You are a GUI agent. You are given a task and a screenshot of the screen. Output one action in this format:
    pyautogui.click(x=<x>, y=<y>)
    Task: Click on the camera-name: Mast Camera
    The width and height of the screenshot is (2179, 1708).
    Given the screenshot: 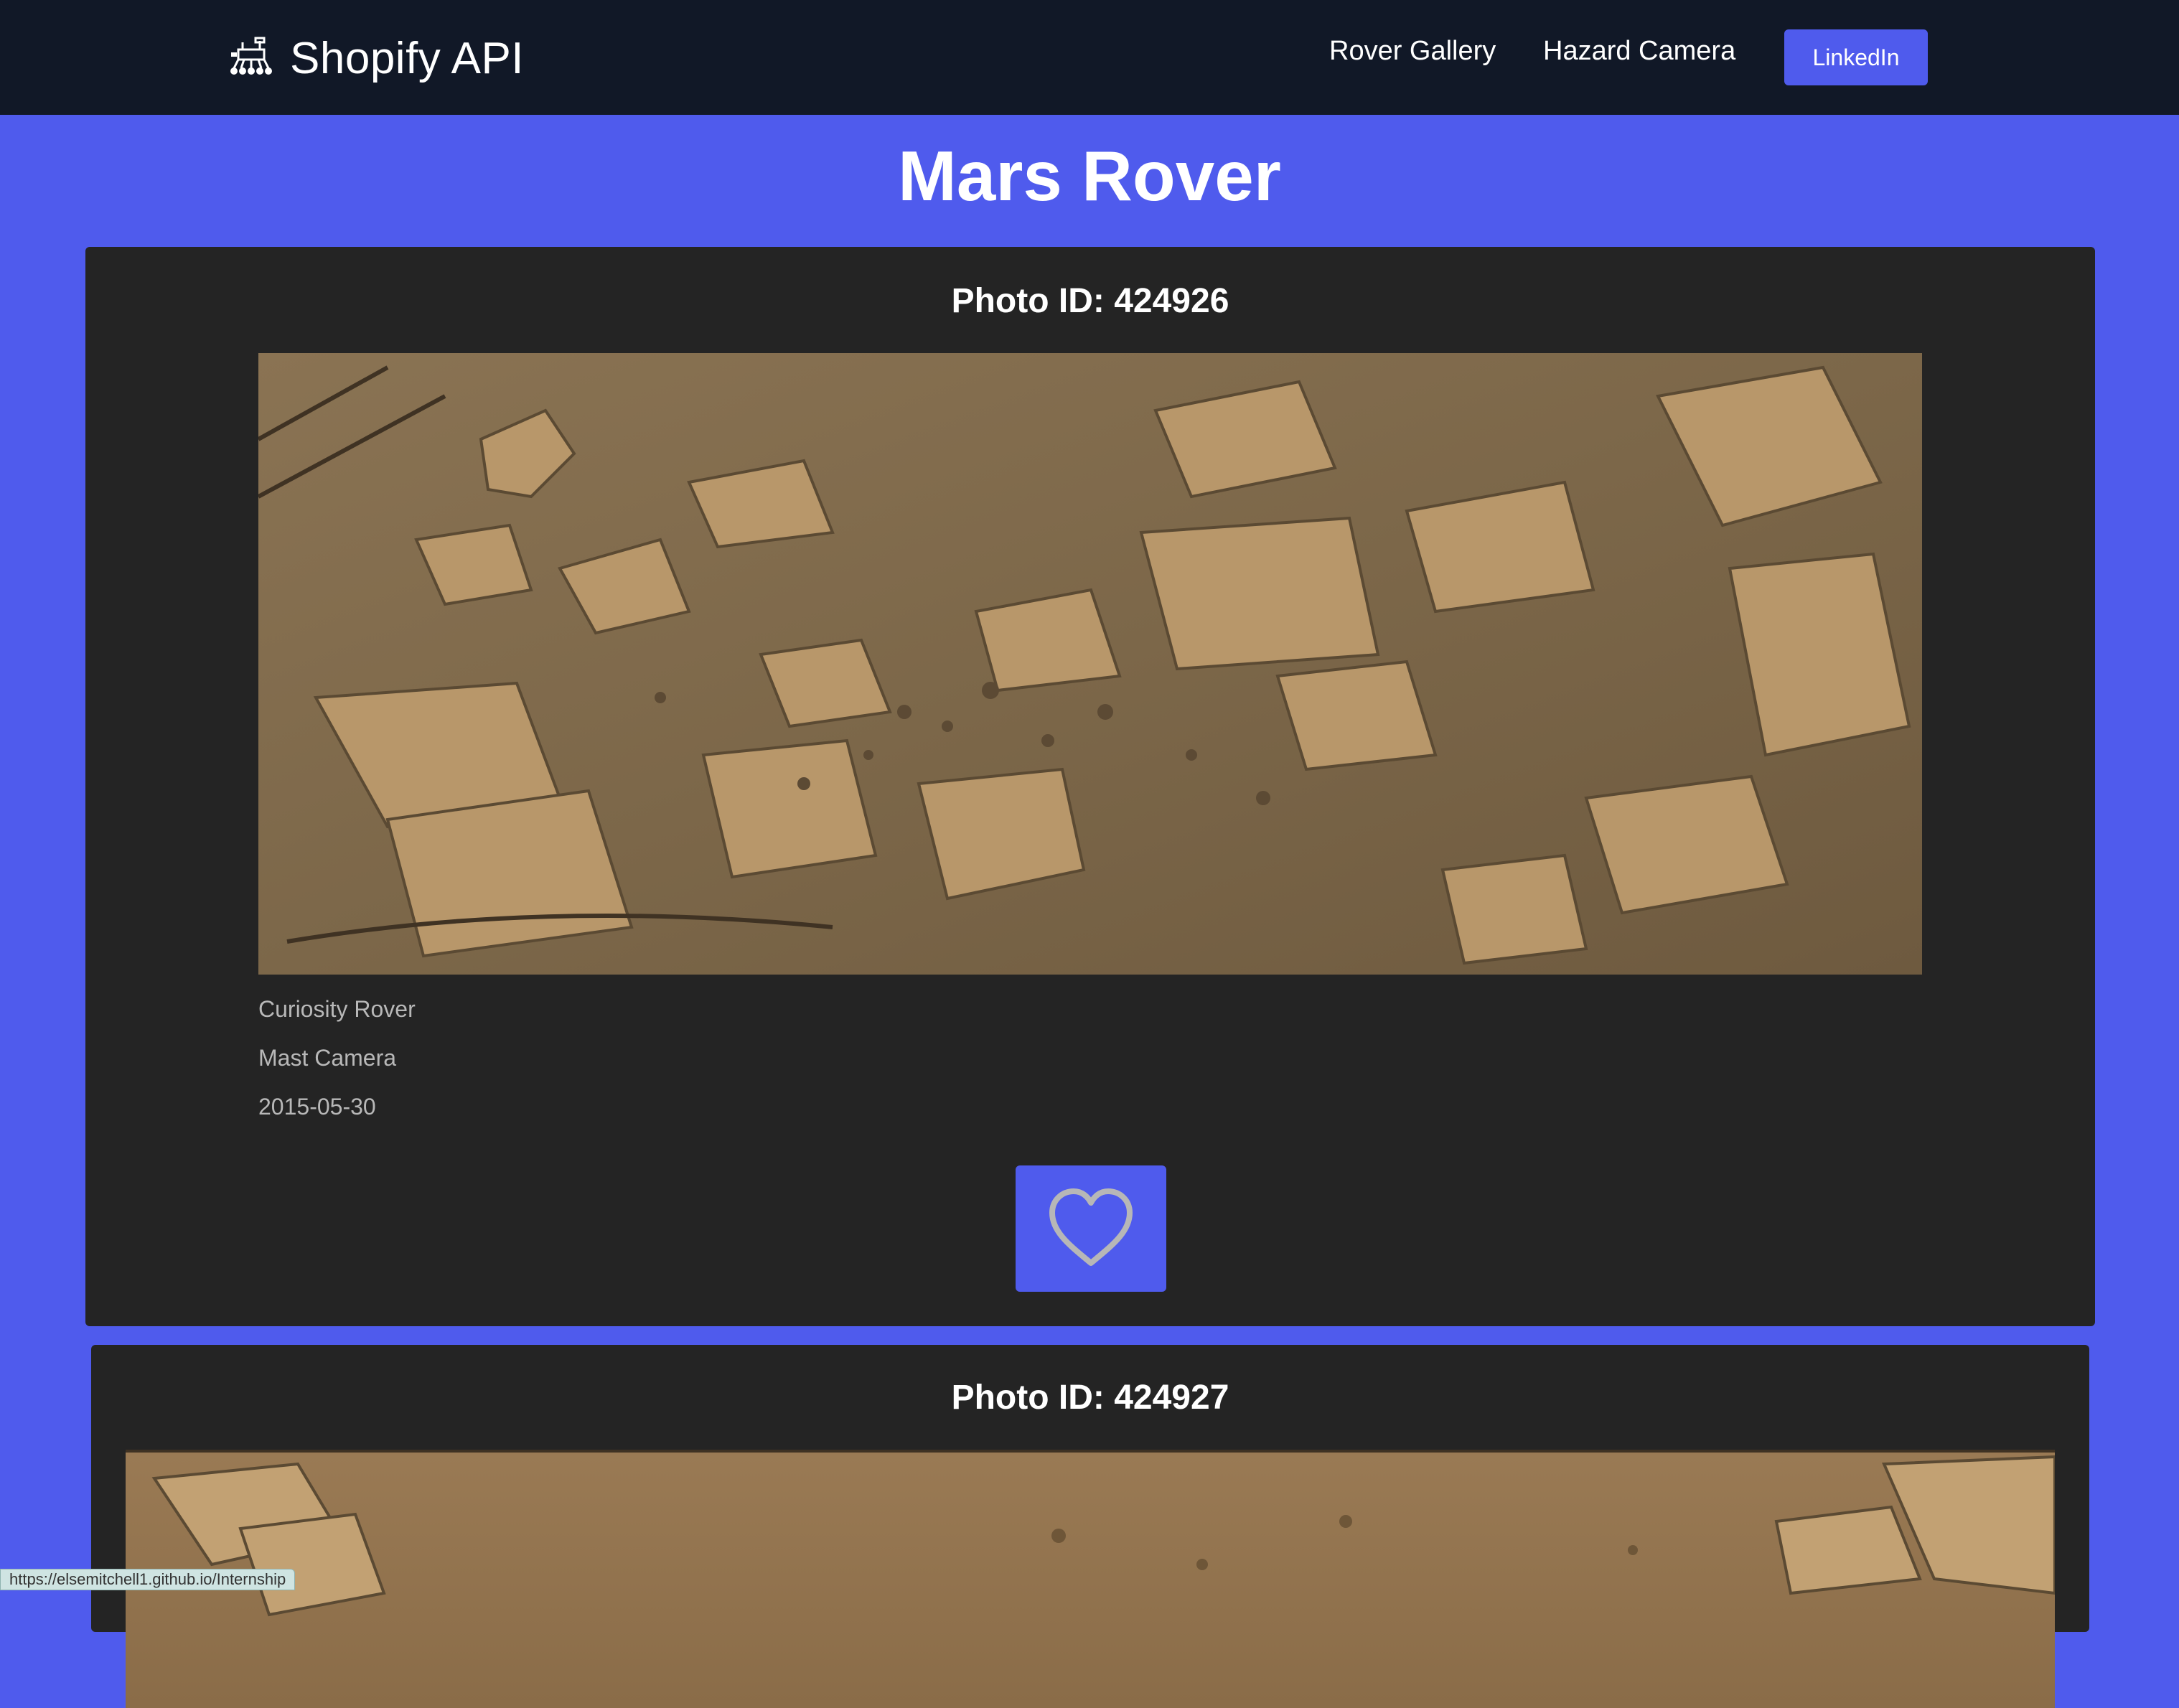 What is the action you would take?
    pyautogui.click(x=327, y=1058)
    